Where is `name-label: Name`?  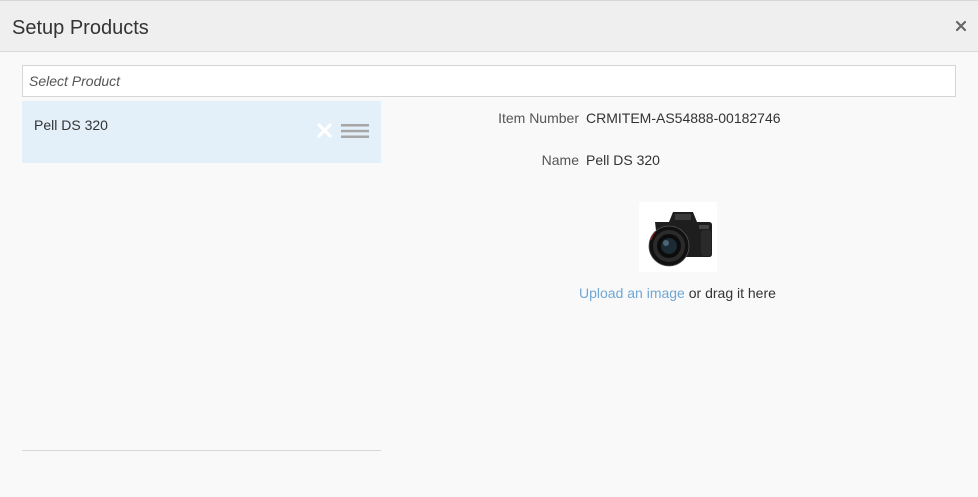 name-label: Name is located at coordinates (560, 160).